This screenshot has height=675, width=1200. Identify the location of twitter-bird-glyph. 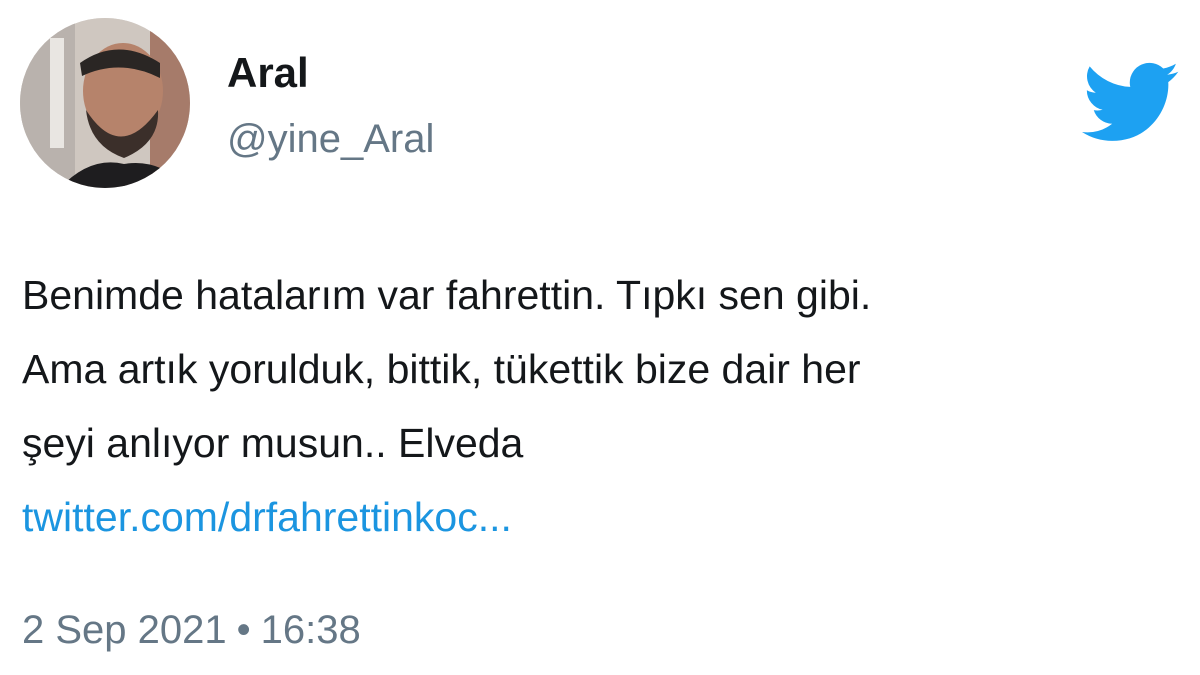
(1130, 101).